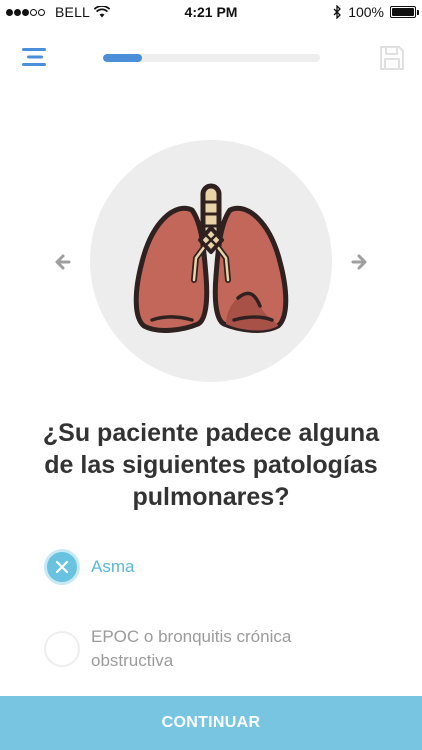 The height and width of the screenshot is (750, 422). What do you see at coordinates (211, 12) in the screenshot?
I see `status-bar: BELL 4:21 PM 100%` at bounding box center [211, 12].